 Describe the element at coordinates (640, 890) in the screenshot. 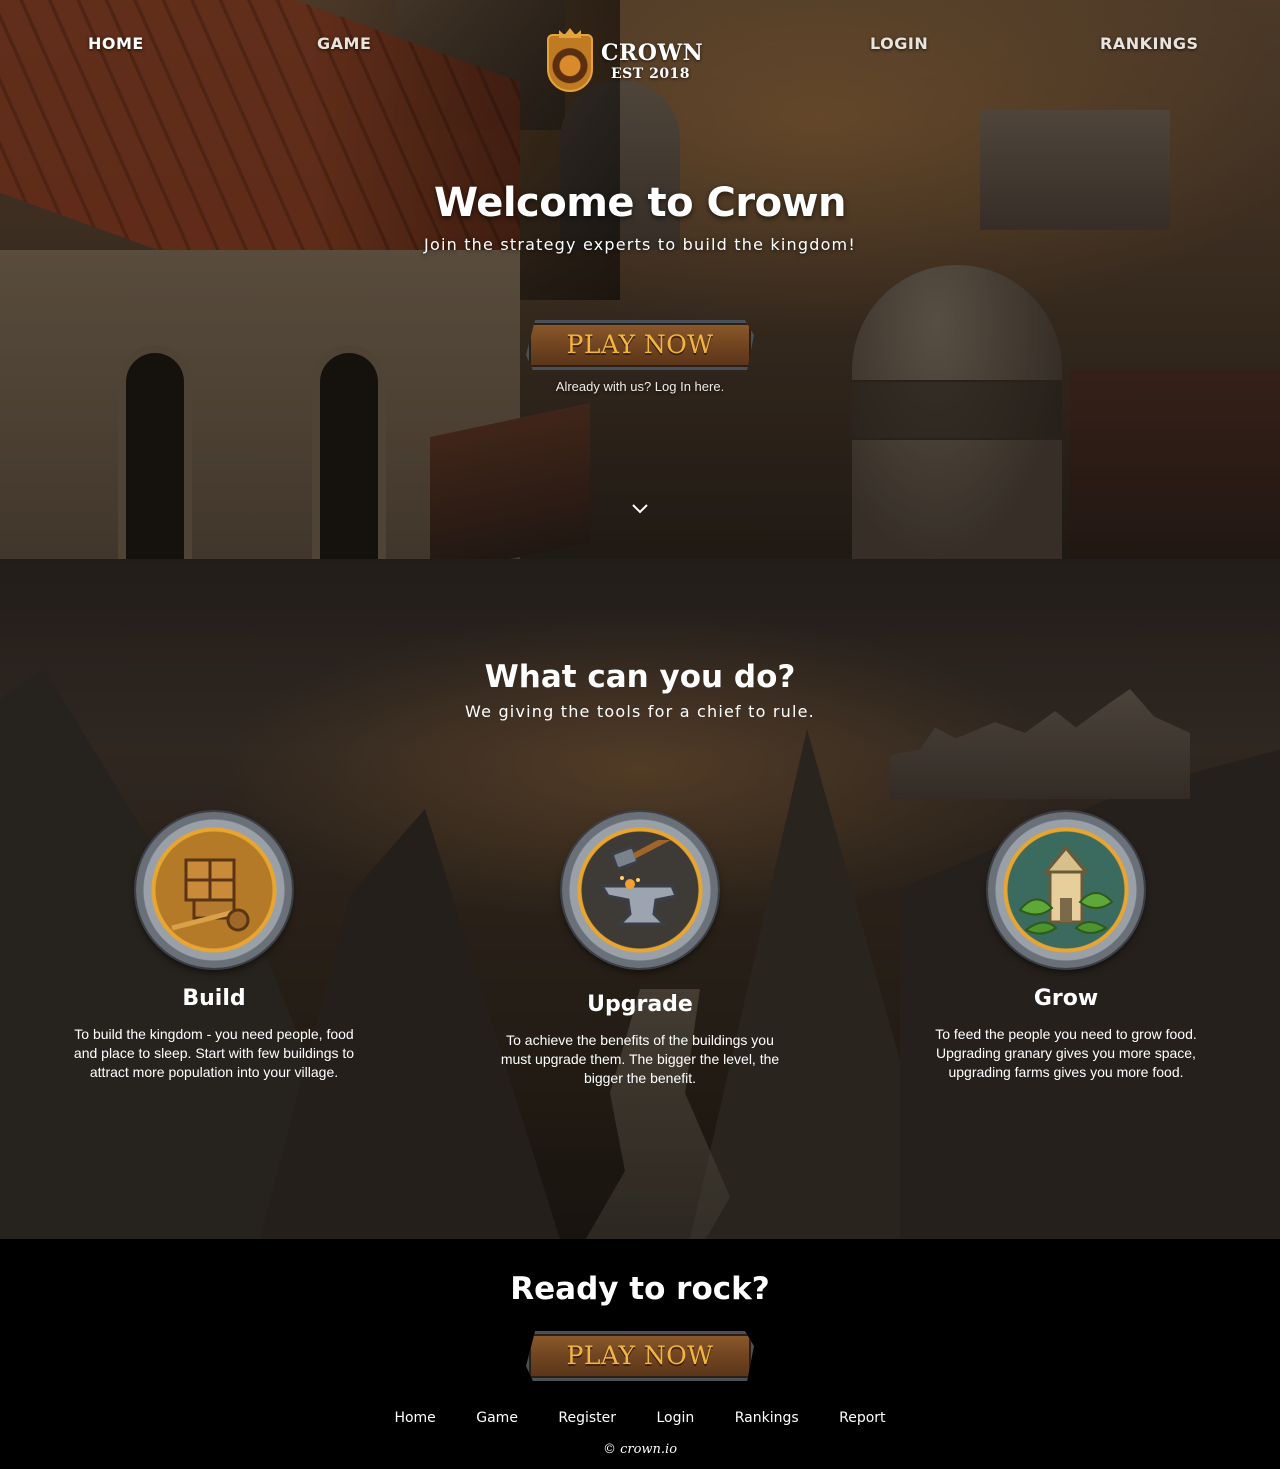

I see `anvil-hammer-icon` at that location.